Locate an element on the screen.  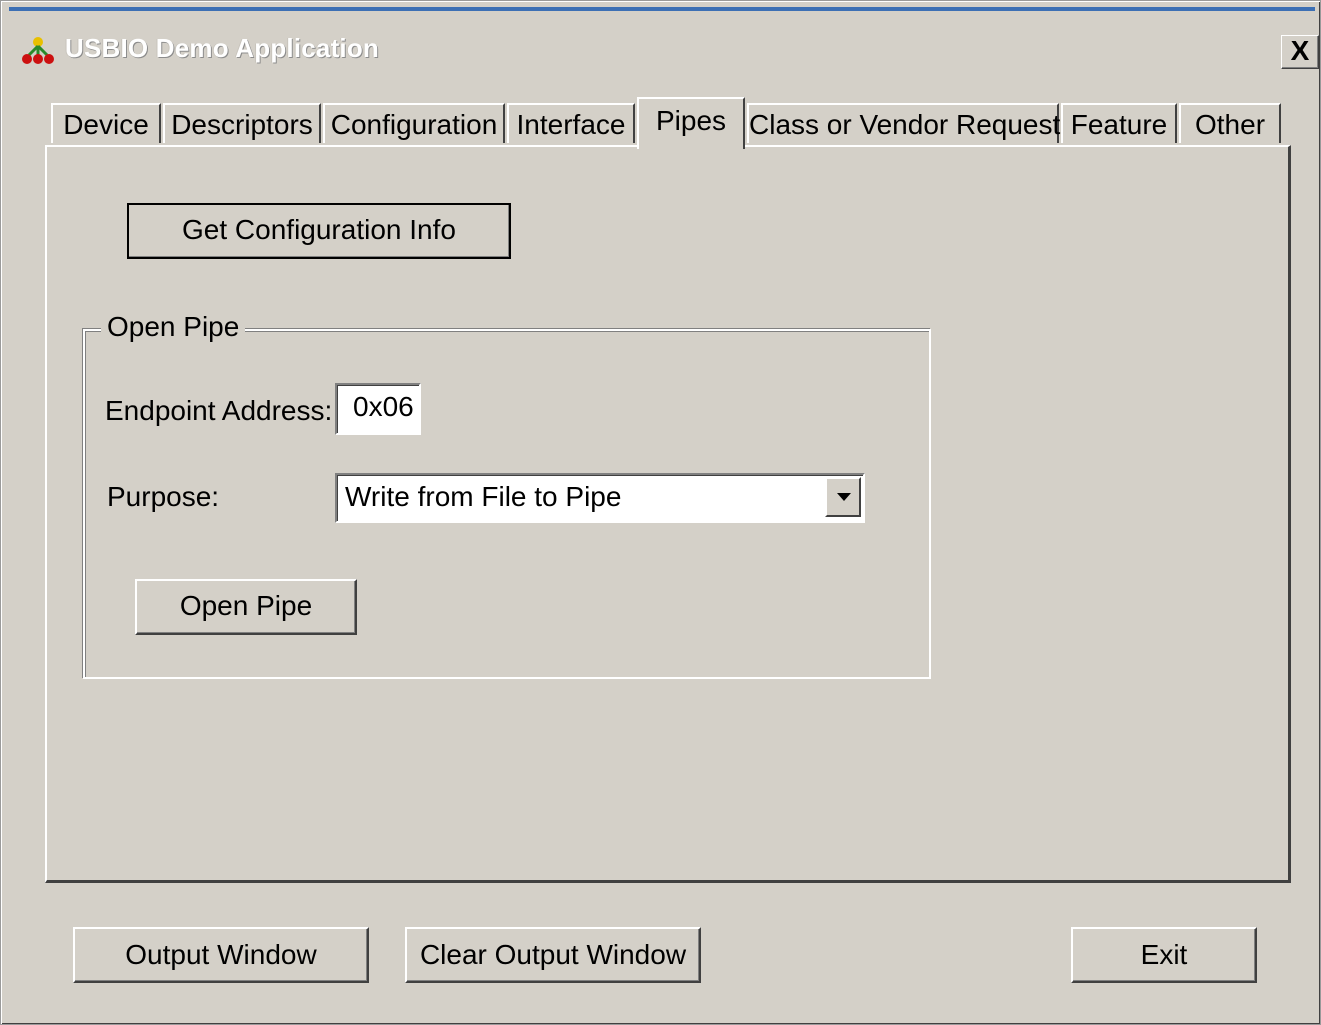
exit-button: Exit is located at coordinates (1164, 955).